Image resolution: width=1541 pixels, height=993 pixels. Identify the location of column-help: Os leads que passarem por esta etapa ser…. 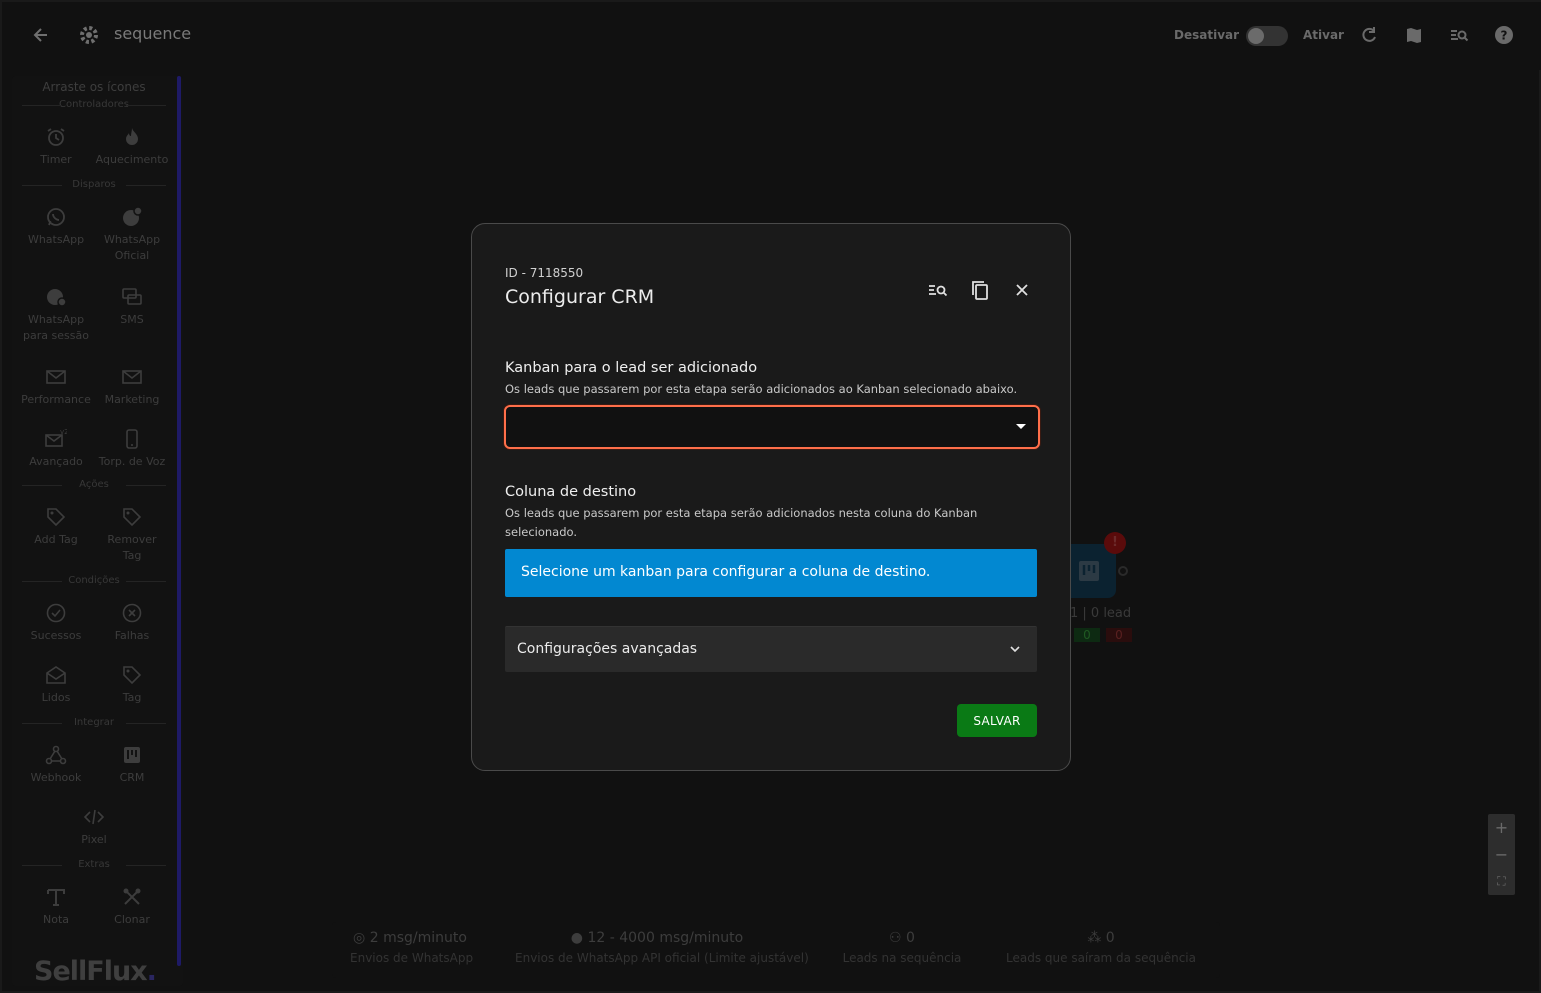
(741, 522).